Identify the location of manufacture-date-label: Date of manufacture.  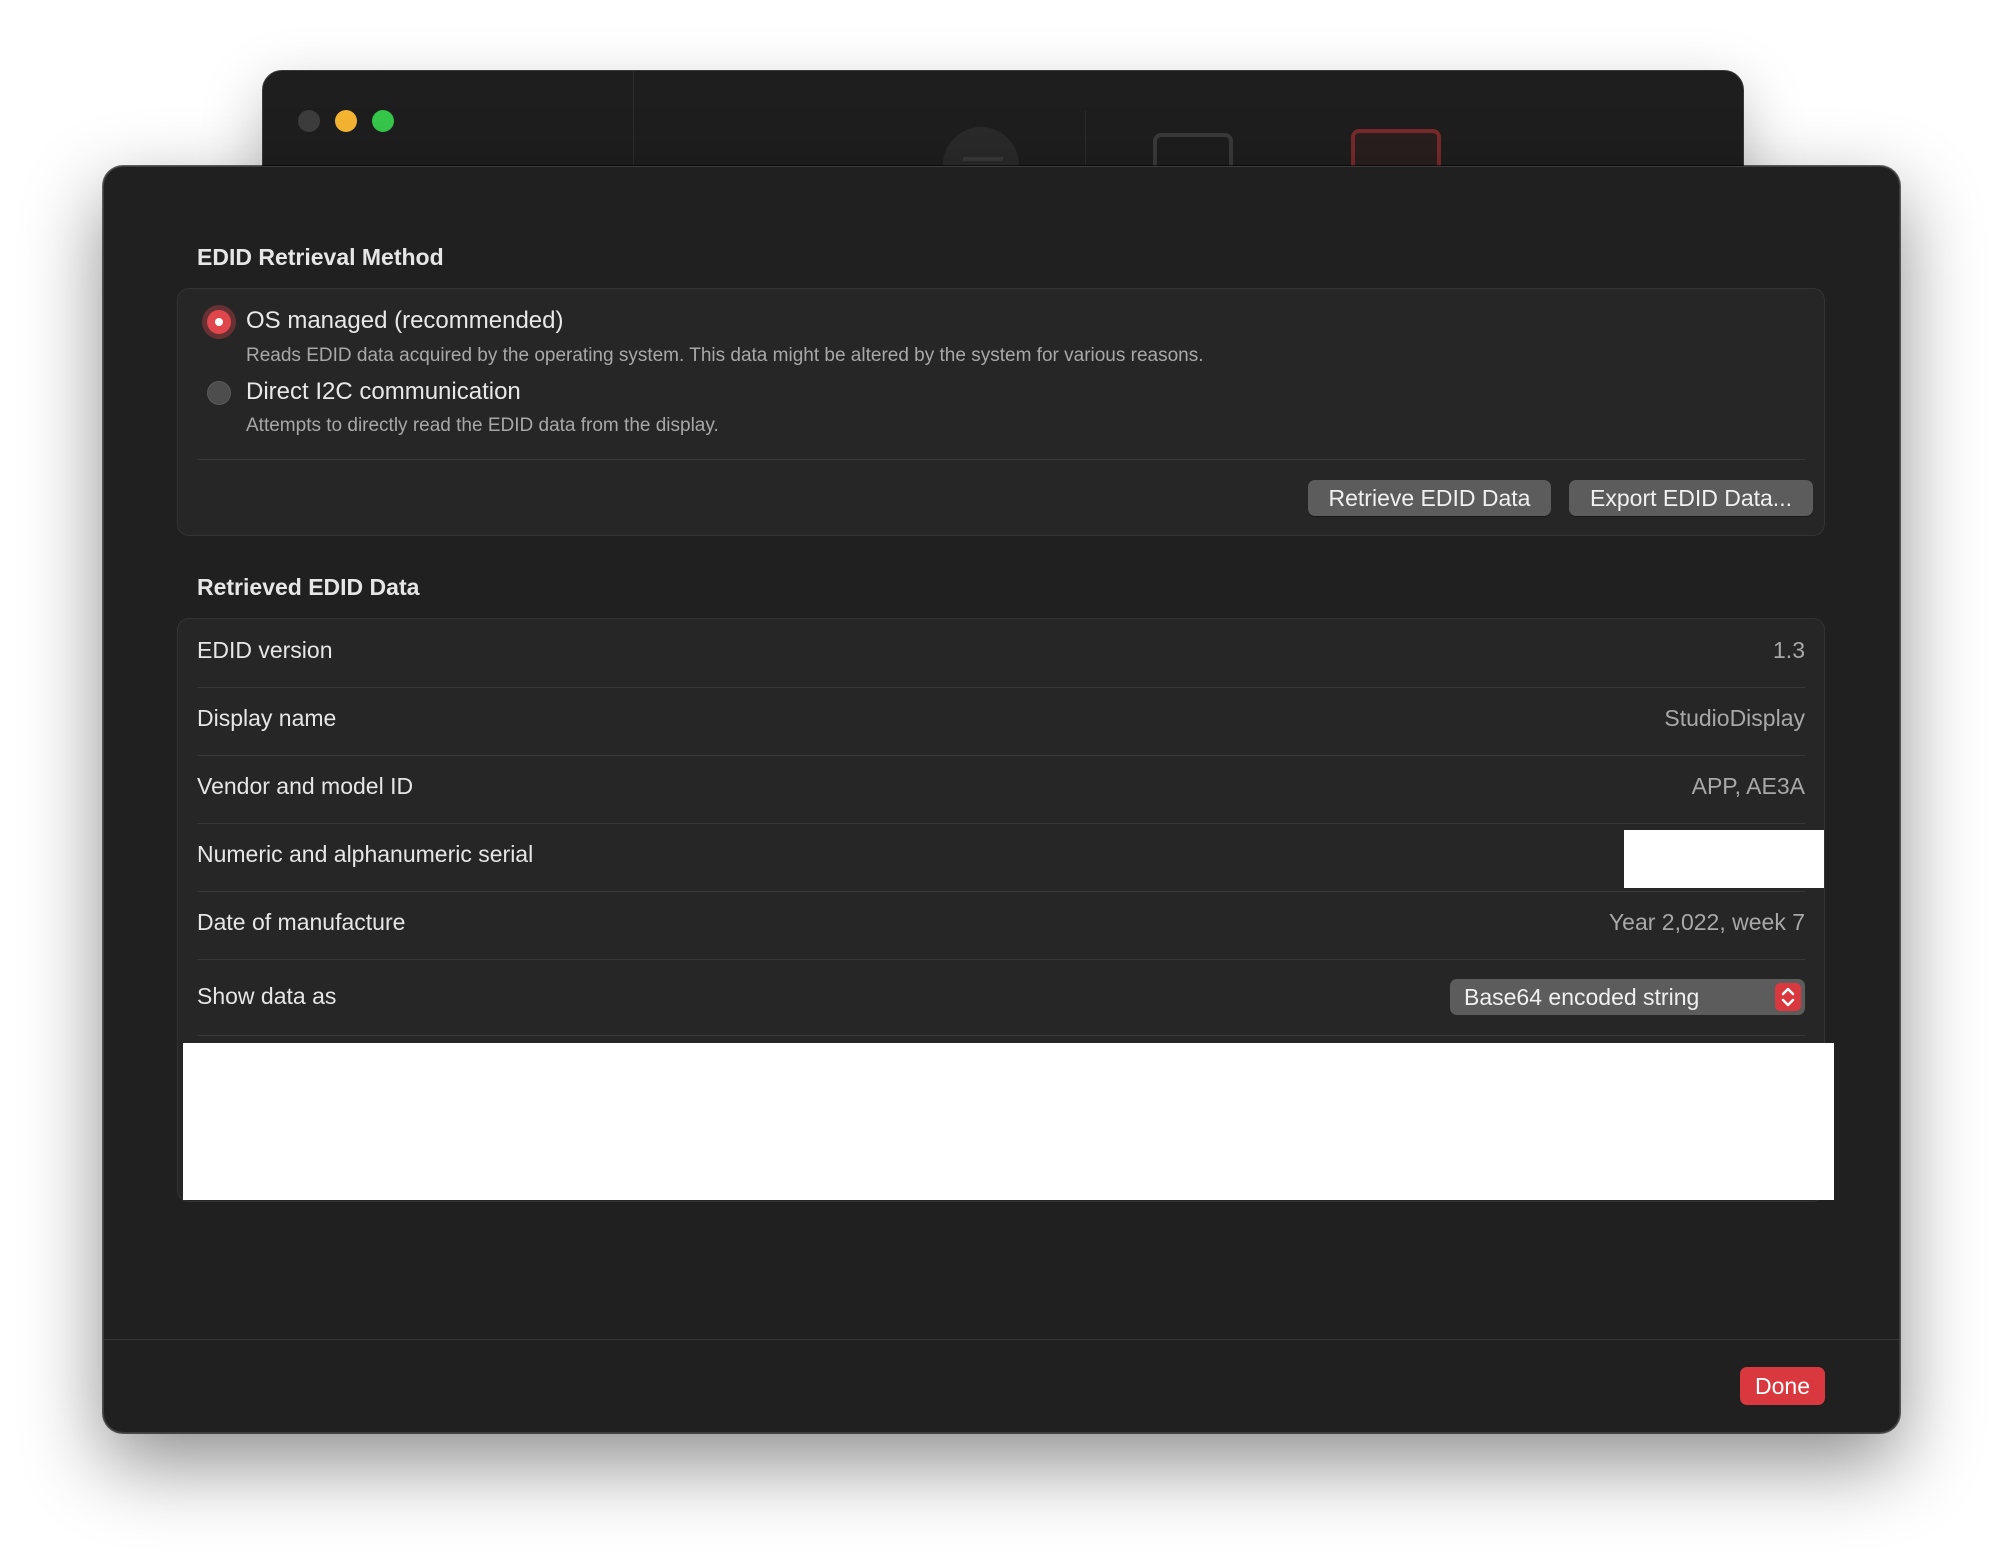
(301, 922).